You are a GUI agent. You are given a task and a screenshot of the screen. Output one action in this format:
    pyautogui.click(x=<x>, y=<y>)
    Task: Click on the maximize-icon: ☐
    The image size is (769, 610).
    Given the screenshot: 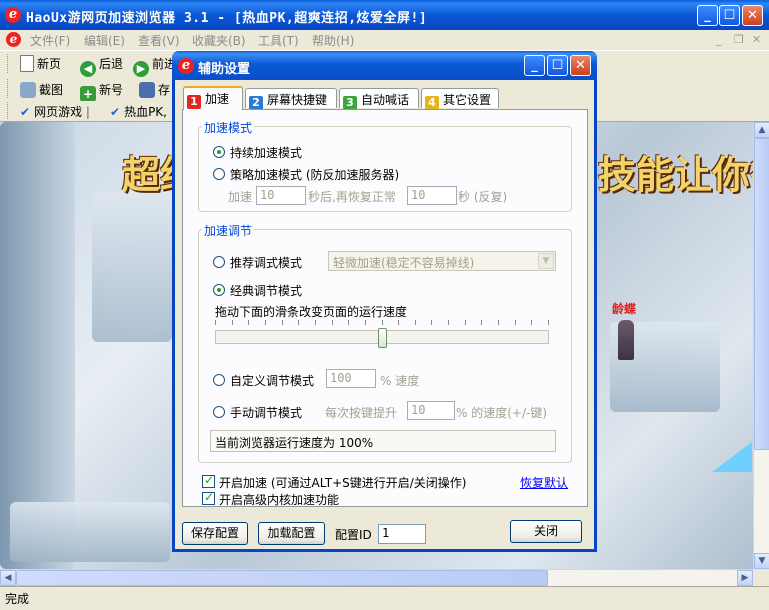 What is the action you would take?
    pyautogui.click(x=557, y=65)
    